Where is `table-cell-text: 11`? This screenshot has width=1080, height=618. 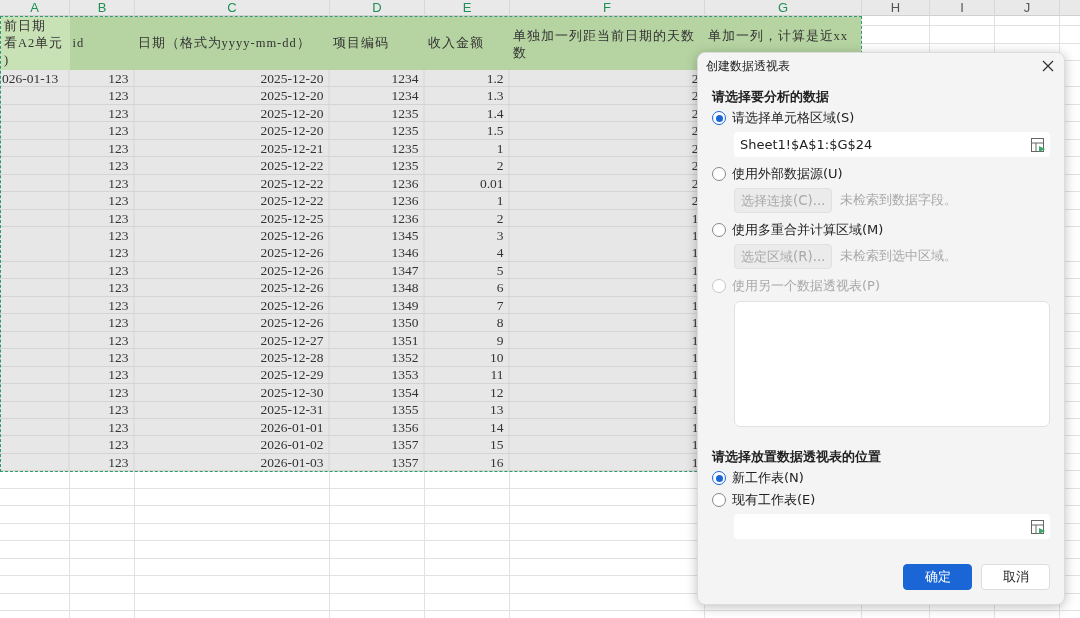 table-cell-text: 11 is located at coordinates (497, 375).